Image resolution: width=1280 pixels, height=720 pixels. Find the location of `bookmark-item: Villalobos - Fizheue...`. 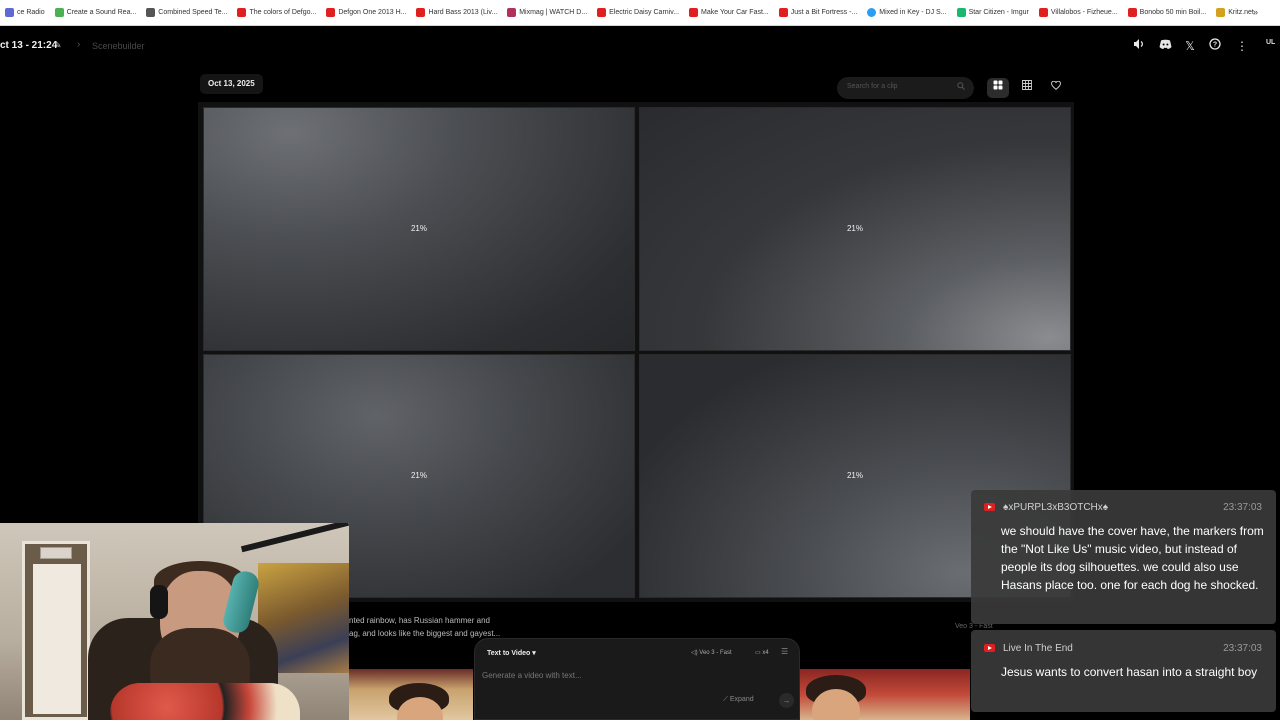

bookmark-item: Villalobos - Fizheue... is located at coordinates (1078, 12).